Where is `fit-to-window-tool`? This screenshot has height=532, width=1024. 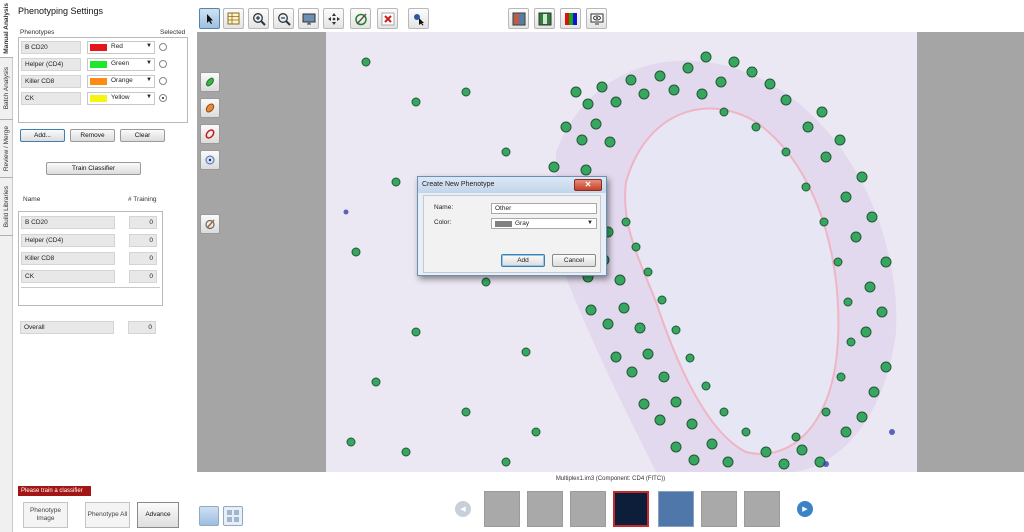
fit-to-window-tool is located at coordinates (308, 18).